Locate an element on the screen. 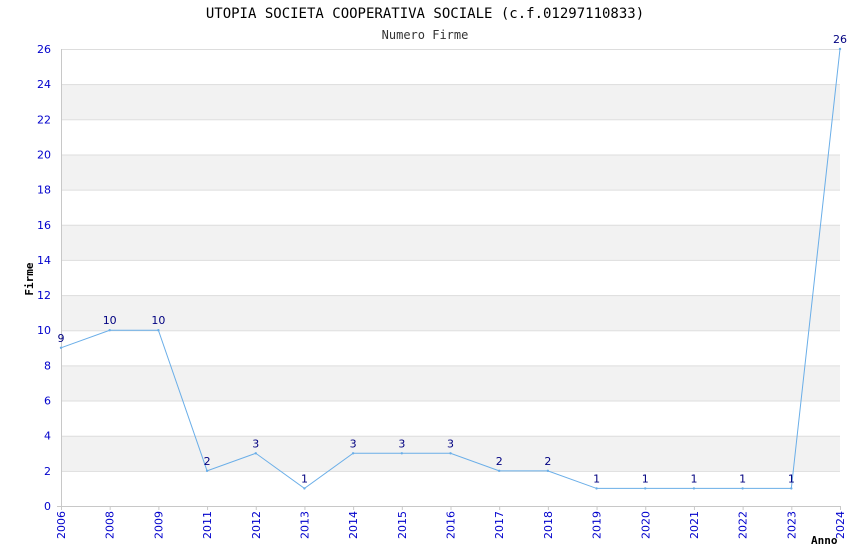 The image size is (850, 550). y-tick-label: 8 is located at coordinates (47, 365).